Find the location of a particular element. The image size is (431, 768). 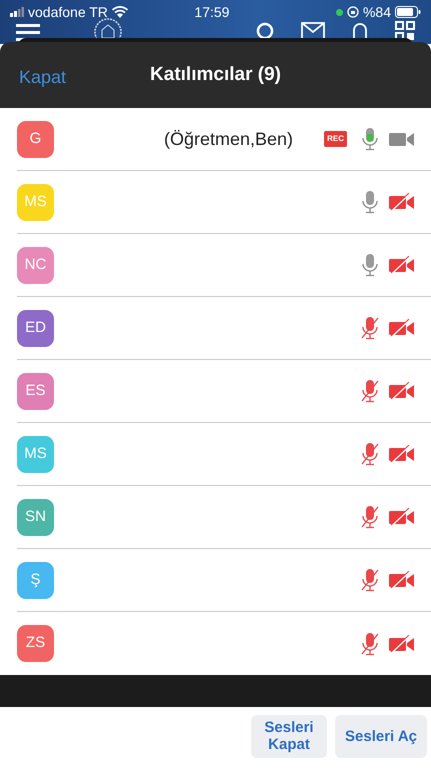

avatar: ZS is located at coordinates (35, 643).